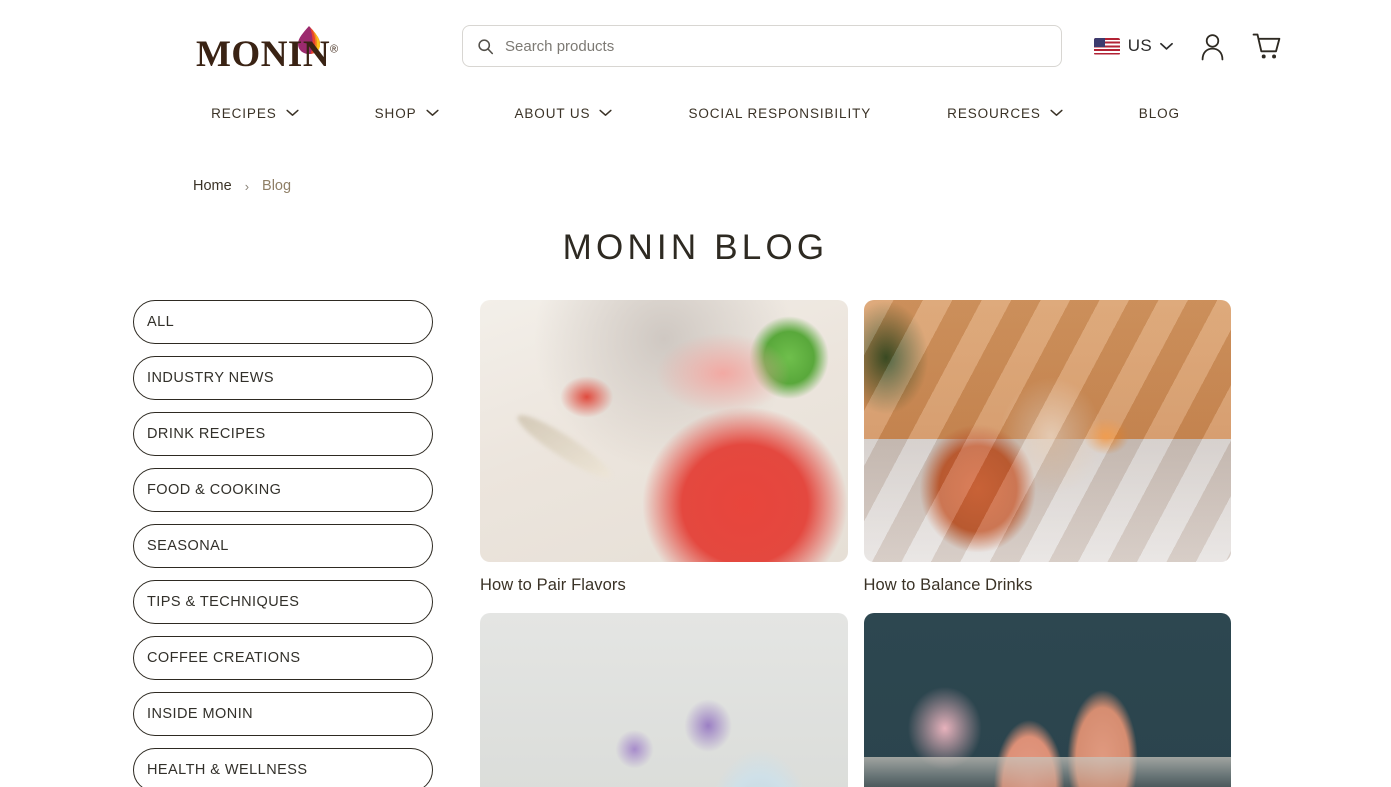 This screenshot has width=1391, height=787. Describe the element at coordinates (1139, 45) in the screenshot. I see `locale-label: US` at that location.